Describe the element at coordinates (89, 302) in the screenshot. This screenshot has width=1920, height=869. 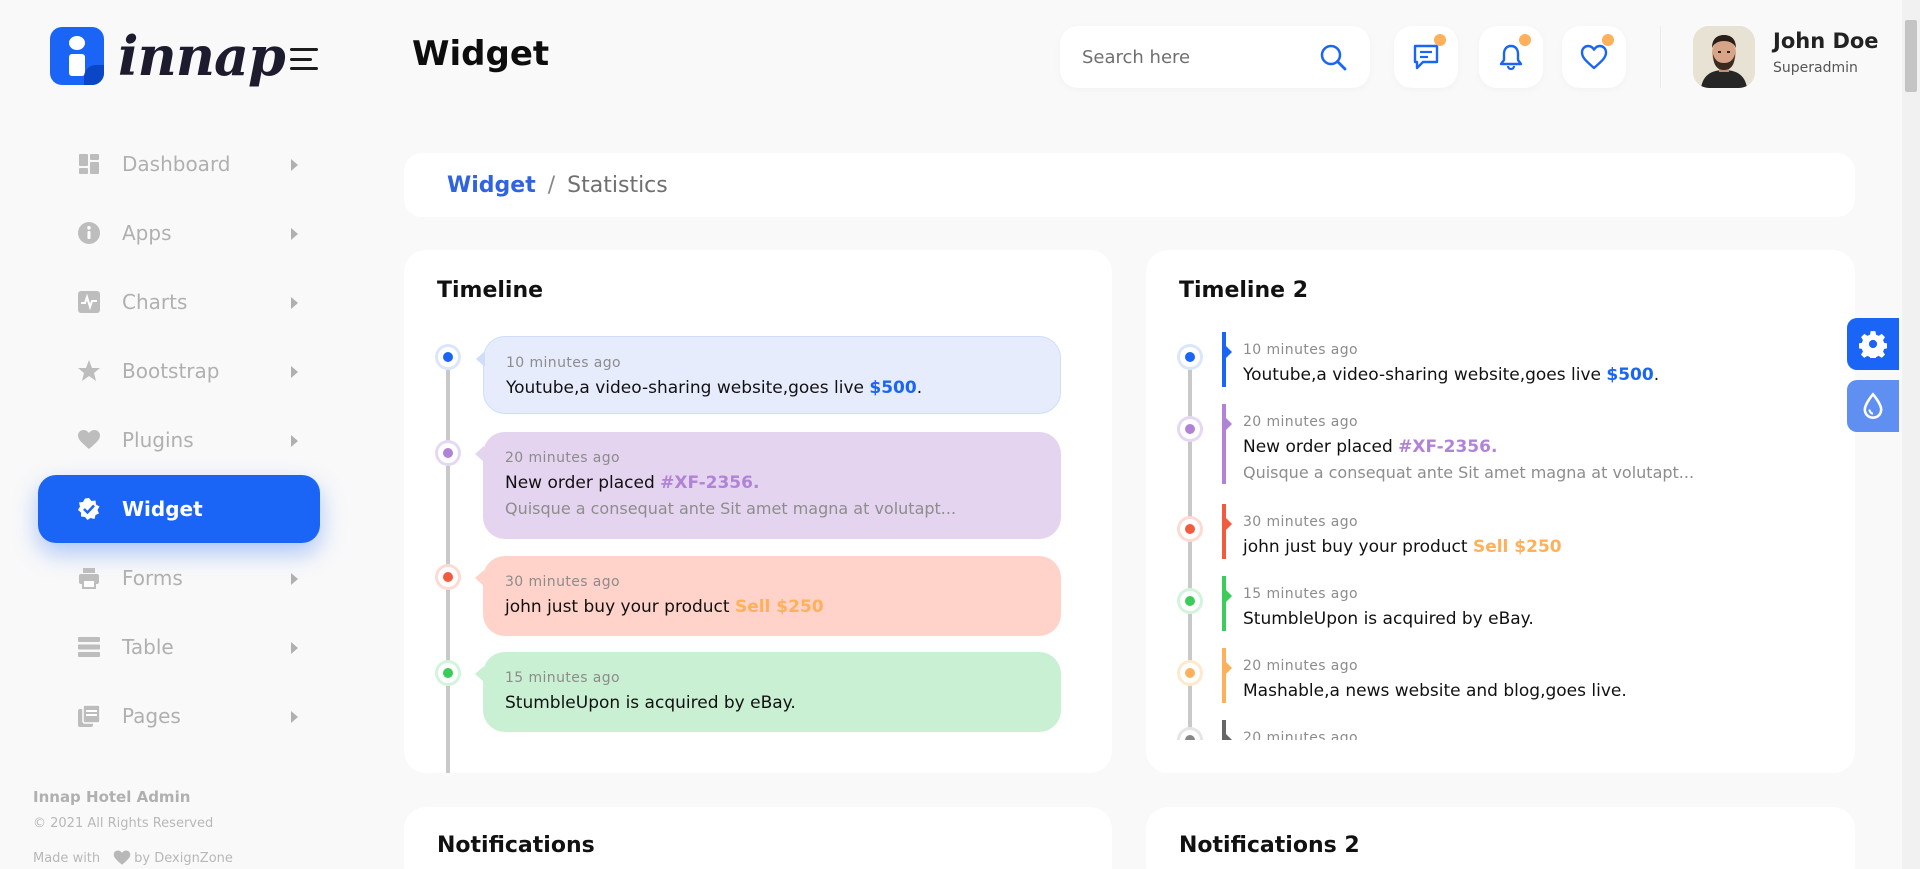
I see `chart-icon` at that location.